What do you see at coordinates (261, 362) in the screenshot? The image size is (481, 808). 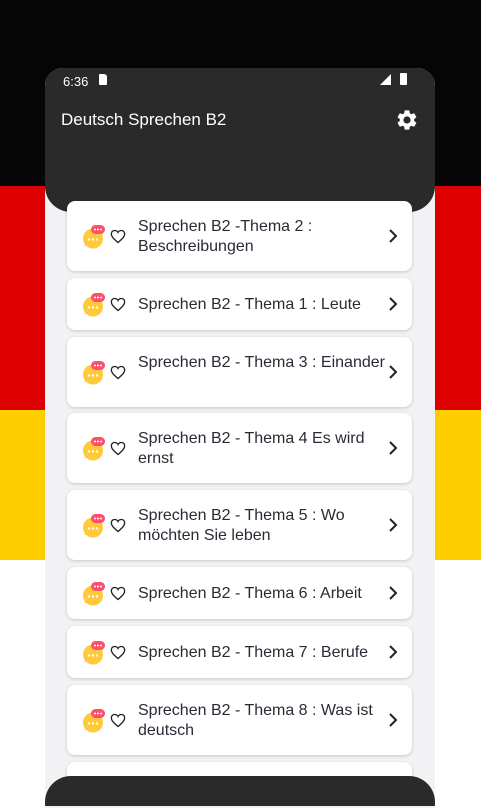 I see `list-item-label: Sprechen B2 - Thema 3 : Einander` at bounding box center [261, 362].